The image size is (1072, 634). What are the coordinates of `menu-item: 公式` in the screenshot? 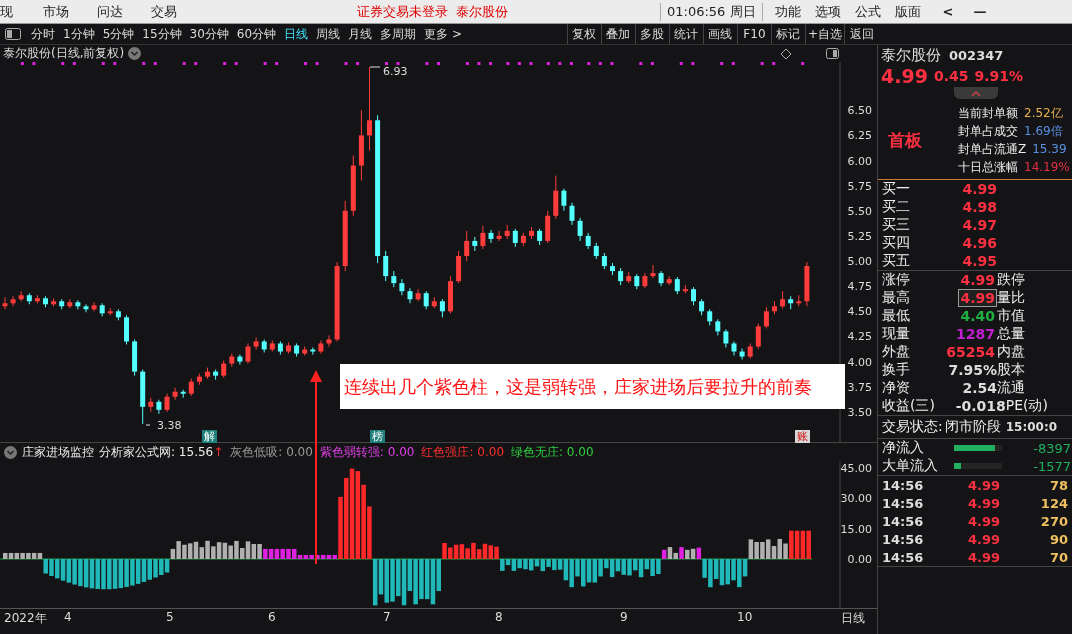 It's located at (867, 11).